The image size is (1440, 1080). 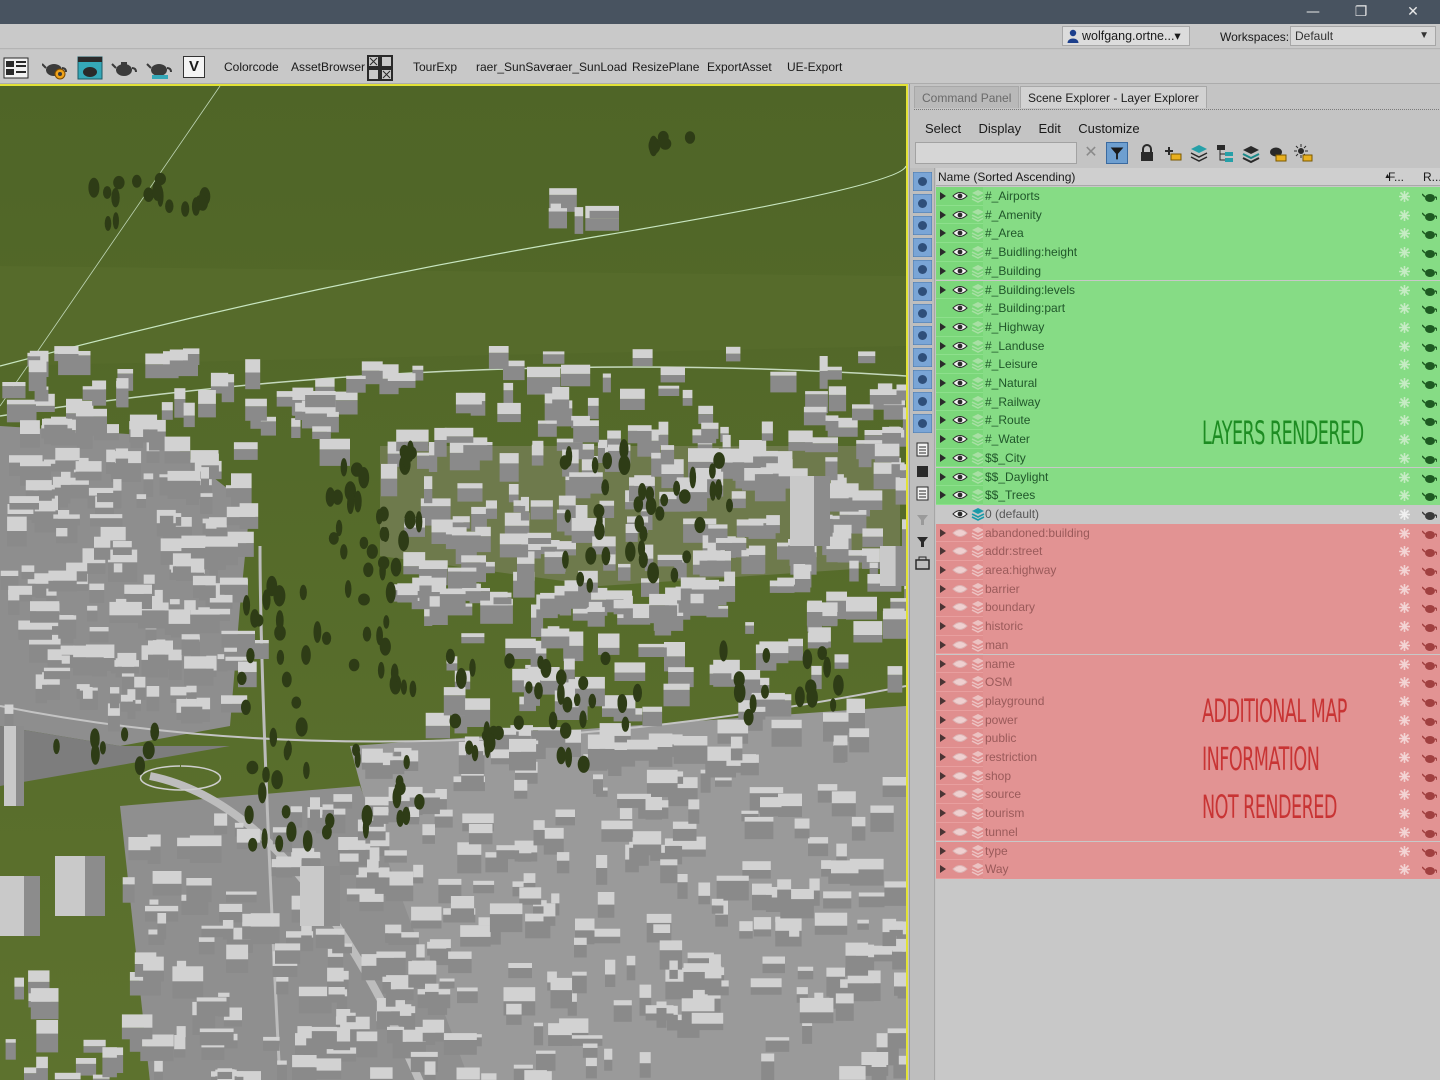 I want to click on layer-row: restriction, so click(x=1188, y=757).